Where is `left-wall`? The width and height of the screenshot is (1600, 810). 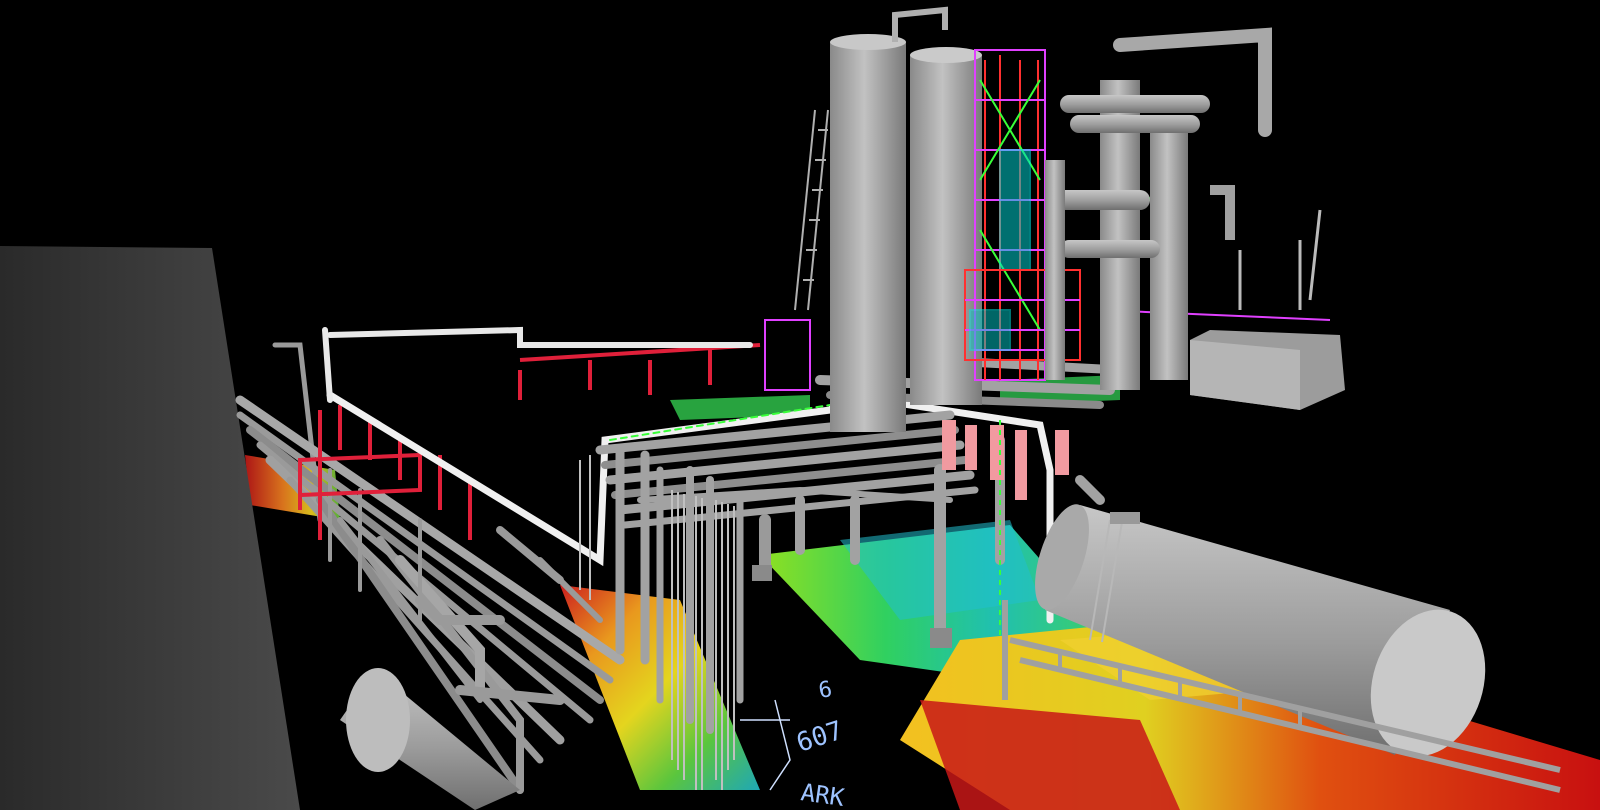
left-wall is located at coordinates (150, 528).